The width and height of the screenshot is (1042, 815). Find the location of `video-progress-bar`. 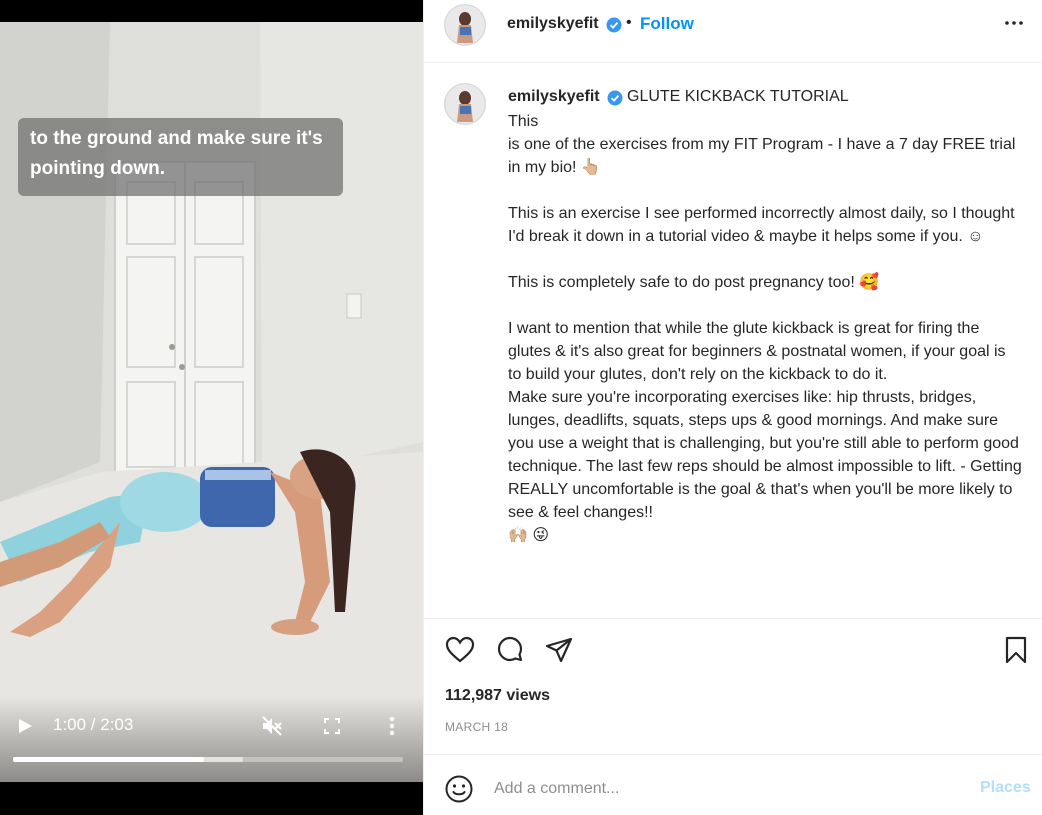

video-progress-bar is located at coordinates (208, 759).